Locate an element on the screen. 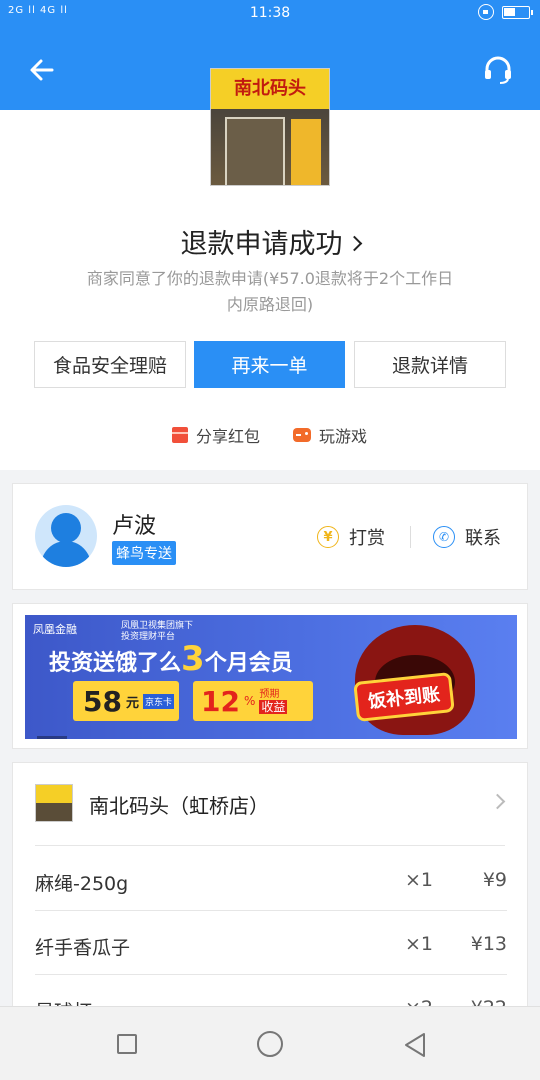  play-game-link: 玩游戏 is located at coordinates (330, 435).